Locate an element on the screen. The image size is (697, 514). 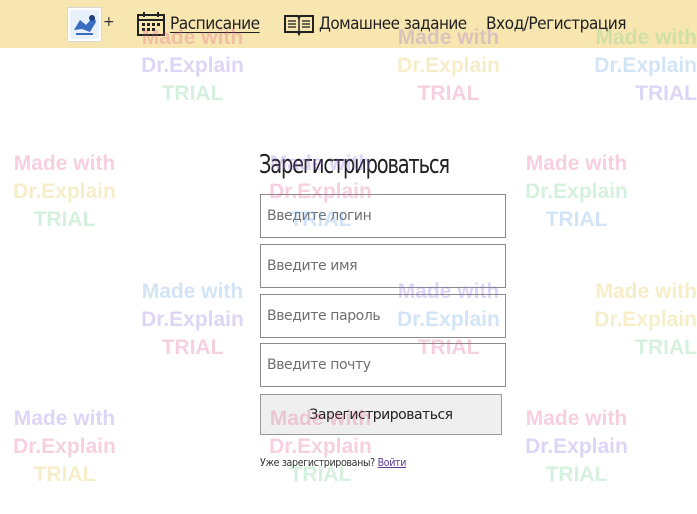
register-title: Зарегистрироваться is located at coordinates (354, 165).